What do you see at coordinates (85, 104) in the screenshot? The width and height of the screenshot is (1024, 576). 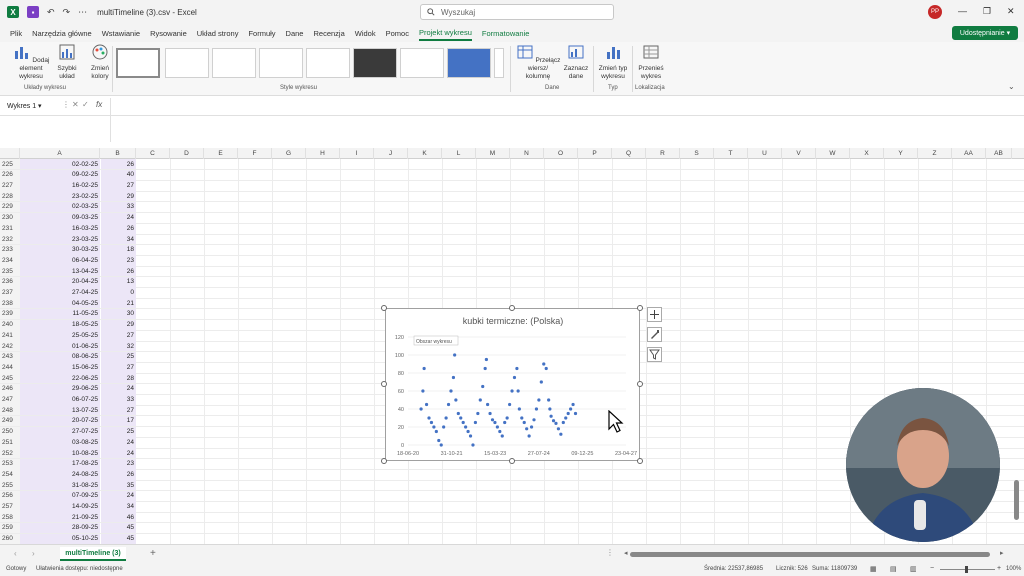 I see `enter-icon: ✓` at bounding box center [85, 104].